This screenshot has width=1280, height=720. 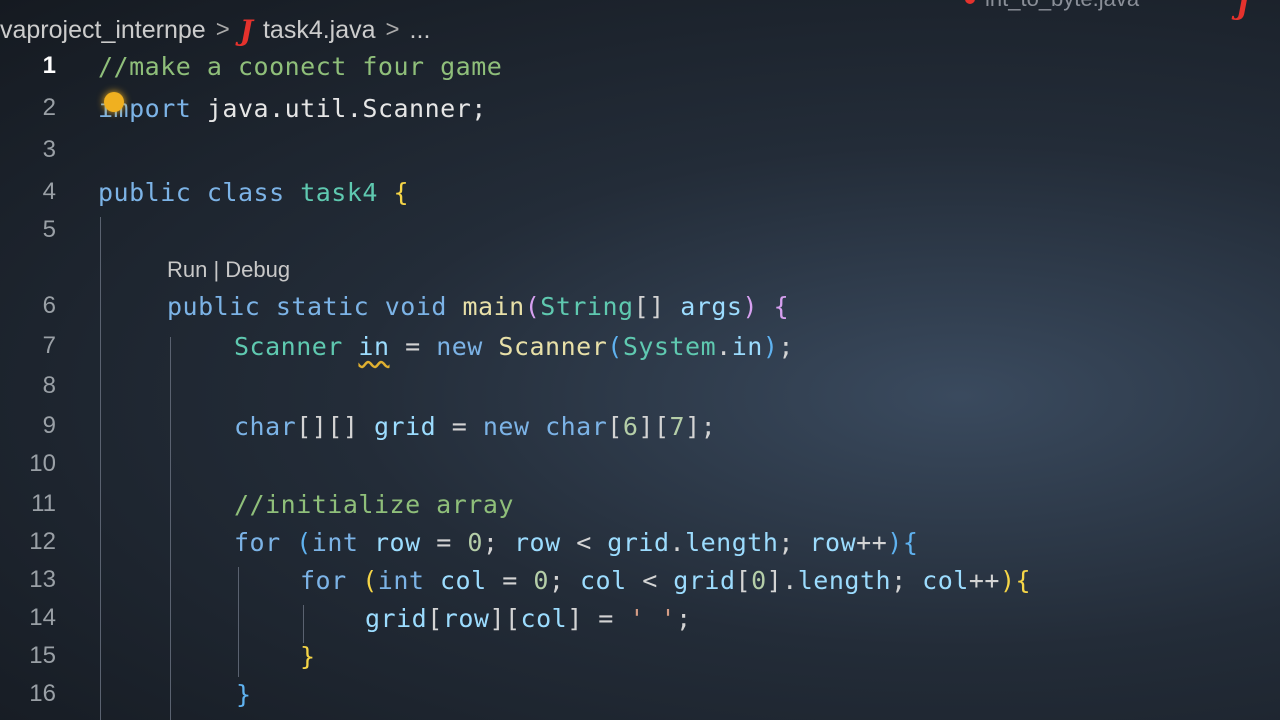 I want to click on code-text: grid[row][col] = ' ';, so click(x=528, y=618).